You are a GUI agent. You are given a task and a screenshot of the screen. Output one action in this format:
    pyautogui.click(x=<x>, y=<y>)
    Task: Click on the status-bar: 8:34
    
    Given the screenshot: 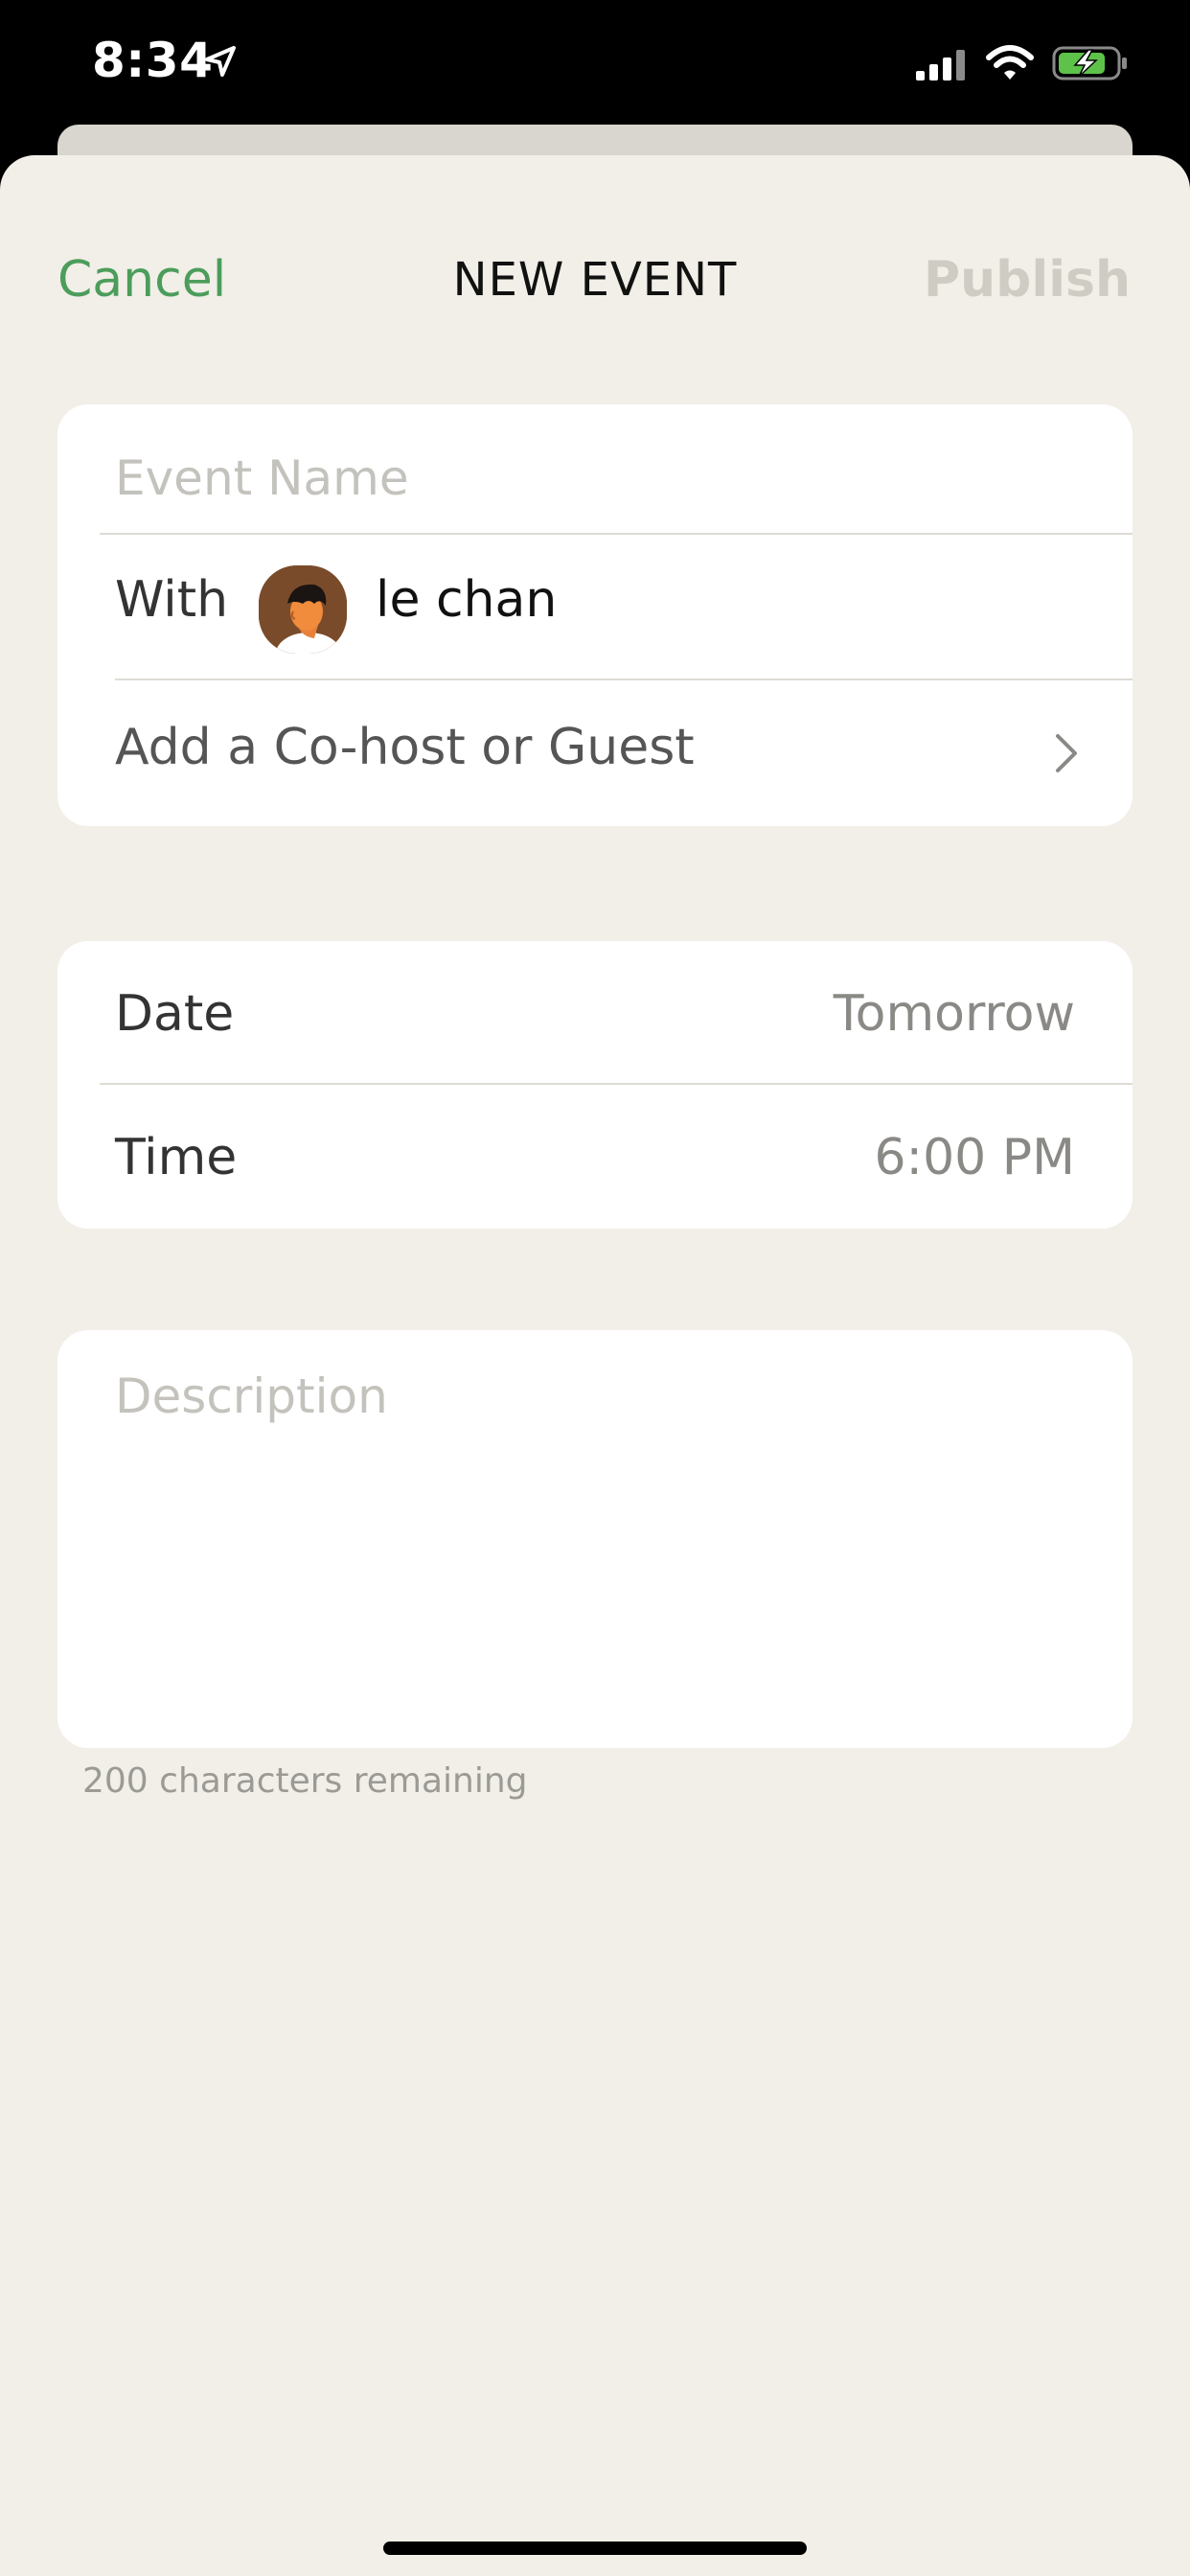 What is the action you would take?
    pyautogui.click(x=595, y=63)
    